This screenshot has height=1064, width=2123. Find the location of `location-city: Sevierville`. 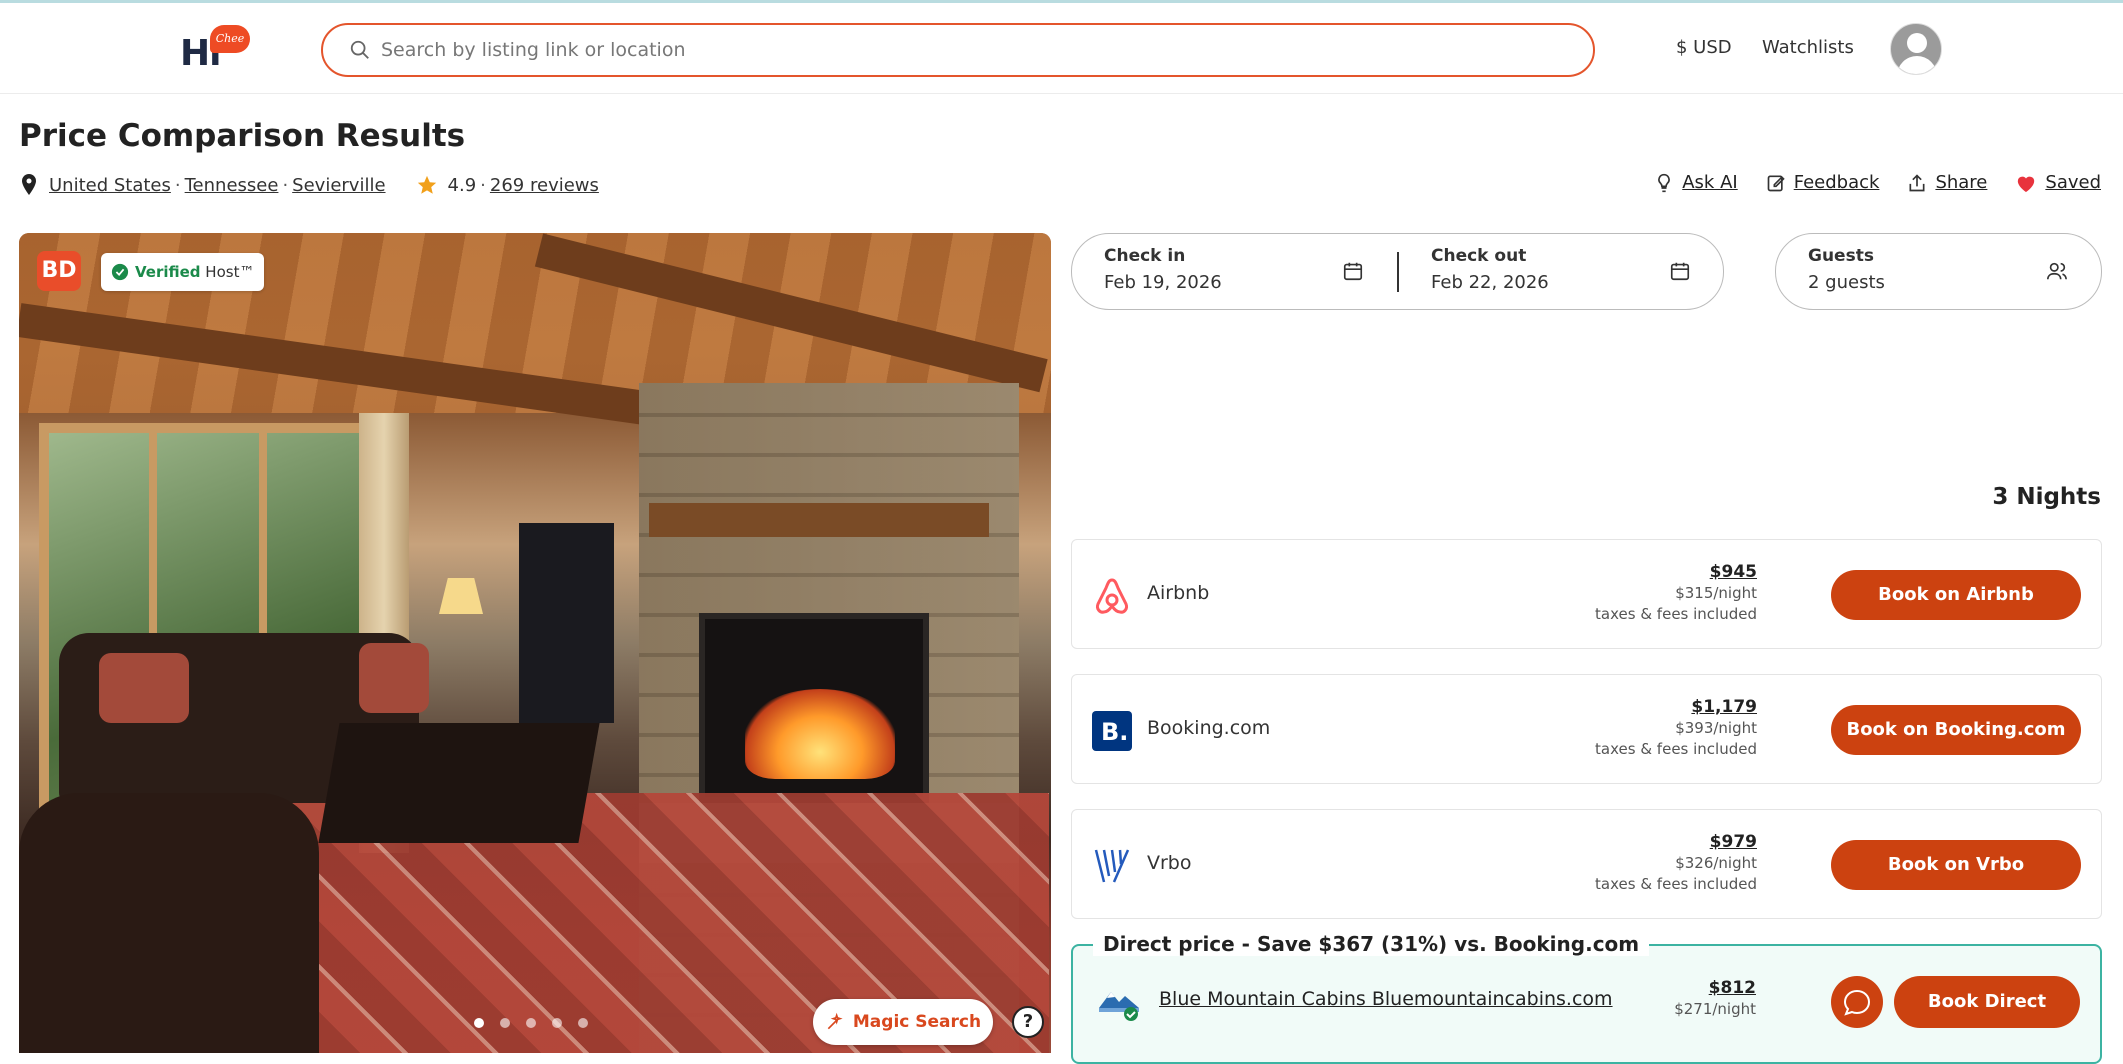

location-city: Sevierville is located at coordinates (338, 185).